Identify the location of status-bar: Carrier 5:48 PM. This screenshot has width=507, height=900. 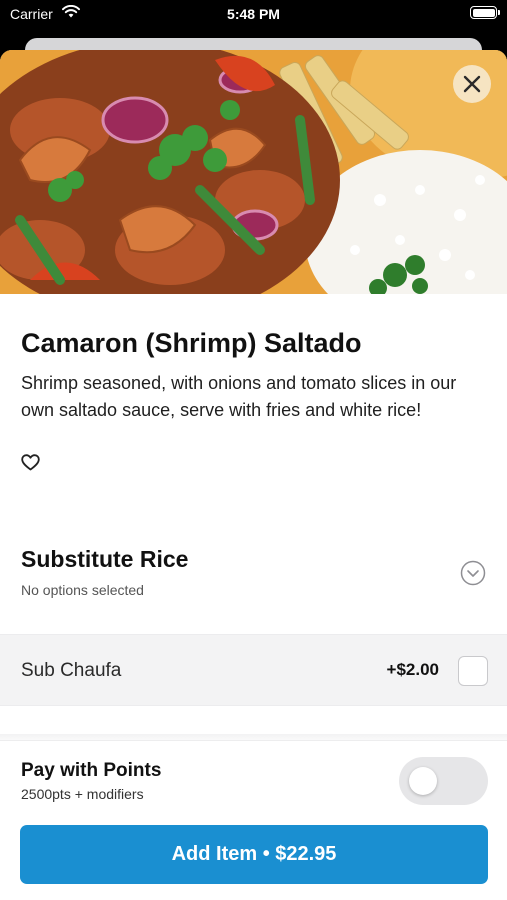
(253, 15).